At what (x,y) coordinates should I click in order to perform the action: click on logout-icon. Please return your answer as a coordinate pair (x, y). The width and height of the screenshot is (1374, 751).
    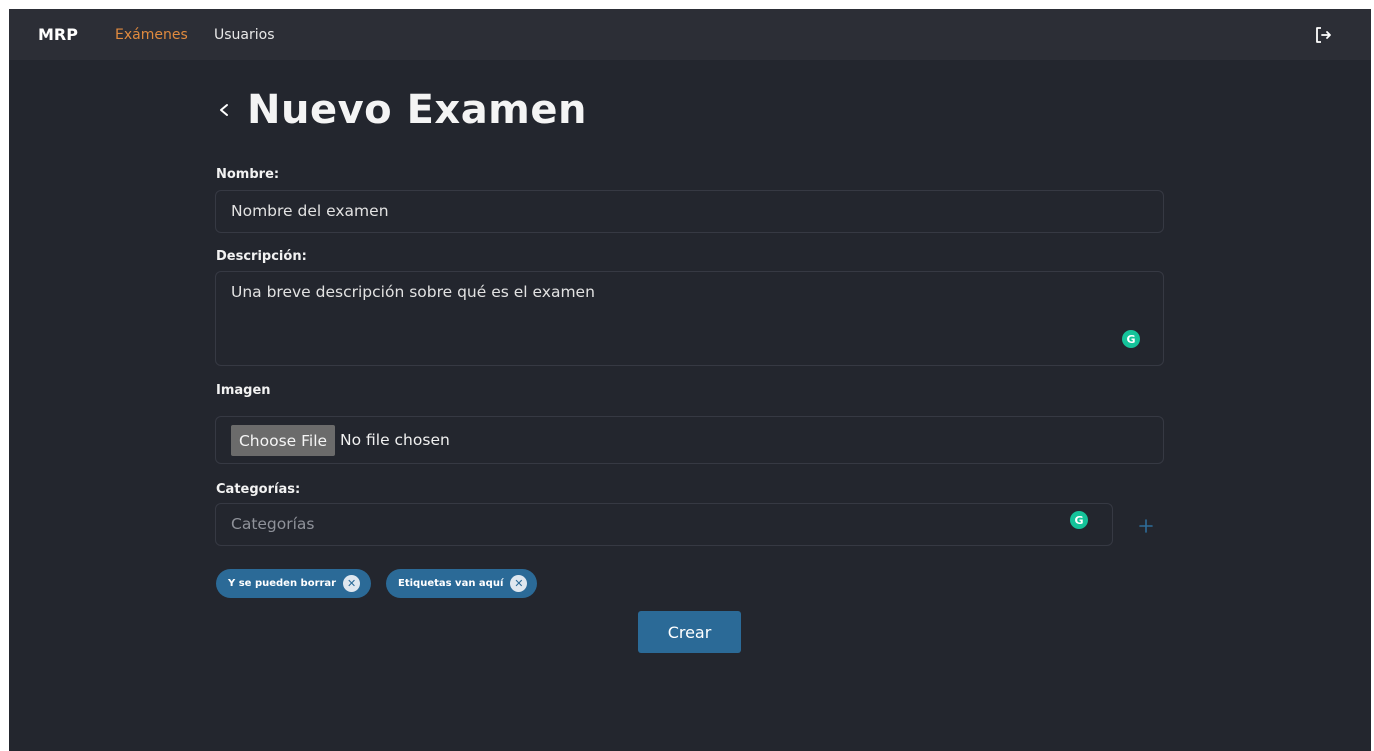
    Looking at the image, I should click on (1324, 35).